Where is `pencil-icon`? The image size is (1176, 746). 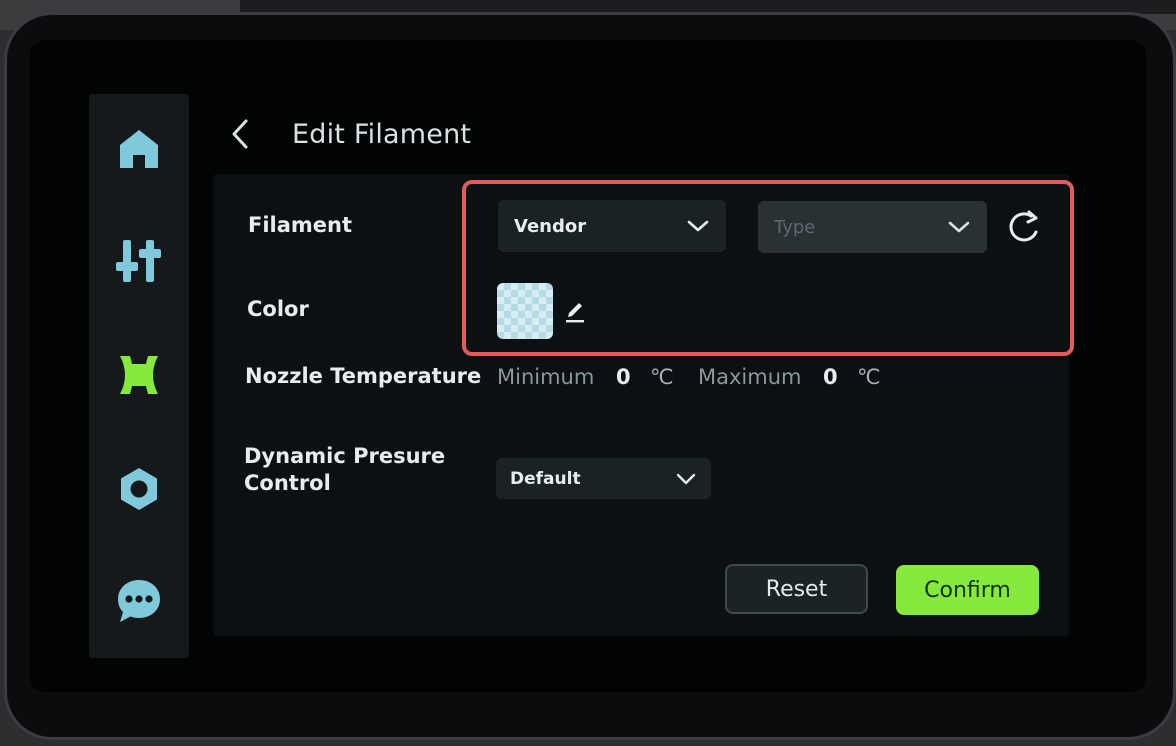 pencil-icon is located at coordinates (575, 313).